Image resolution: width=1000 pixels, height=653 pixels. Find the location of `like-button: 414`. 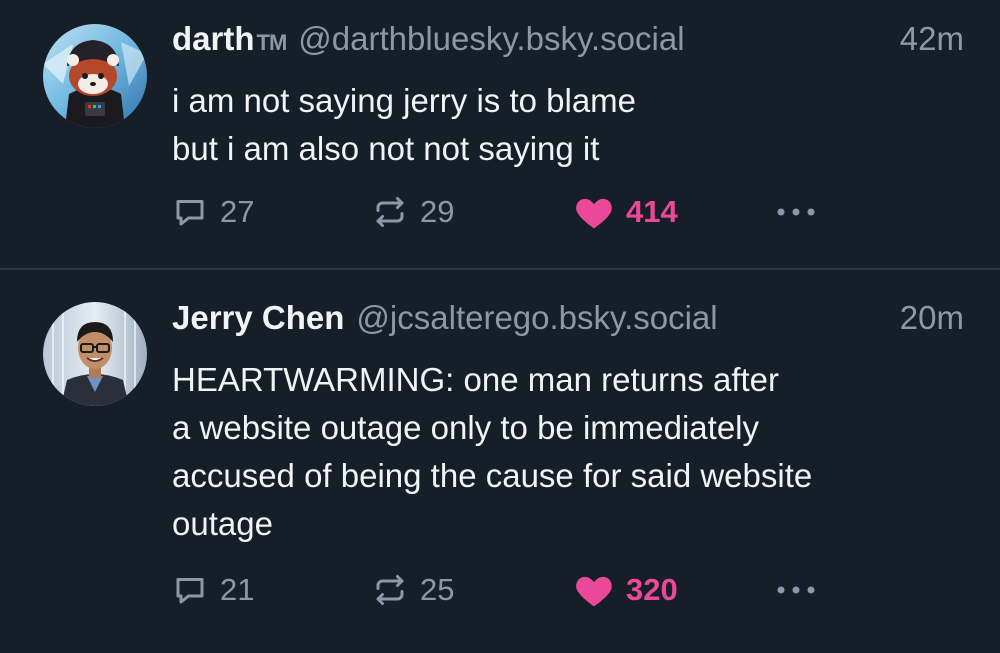

like-button: 414 is located at coordinates (626, 212).